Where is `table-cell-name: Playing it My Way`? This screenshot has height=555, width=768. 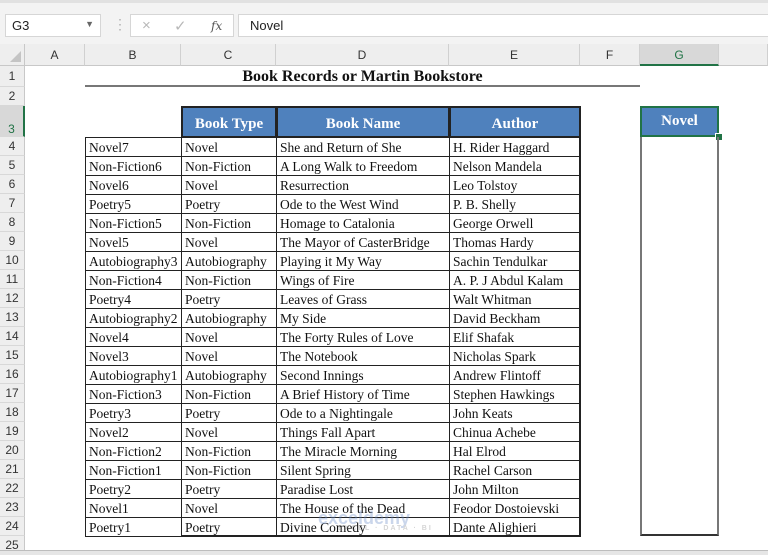
table-cell-name: Playing it My Way is located at coordinates (363, 261).